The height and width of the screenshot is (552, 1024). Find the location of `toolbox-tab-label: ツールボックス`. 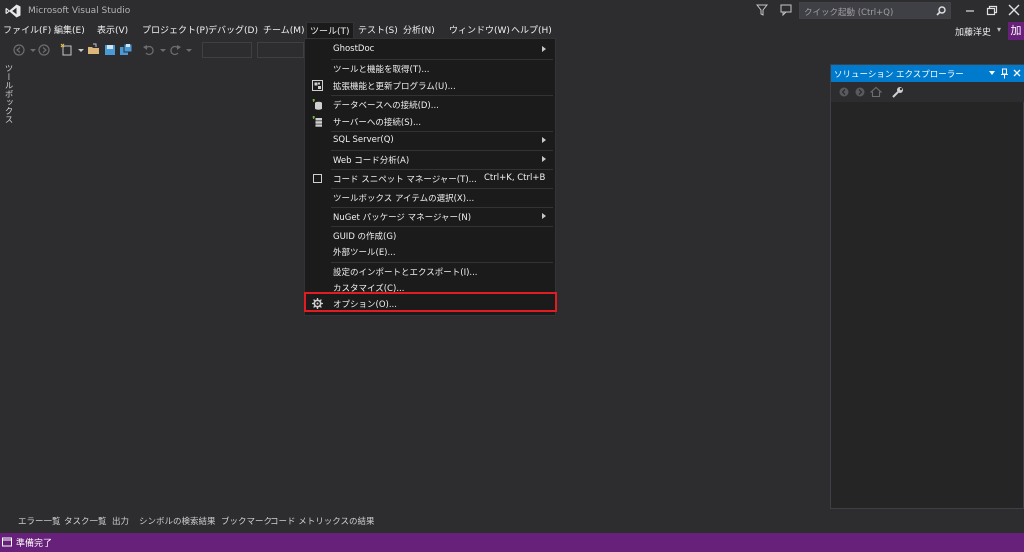

toolbox-tab-label: ツールボックス is located at coordinates (8, 94).